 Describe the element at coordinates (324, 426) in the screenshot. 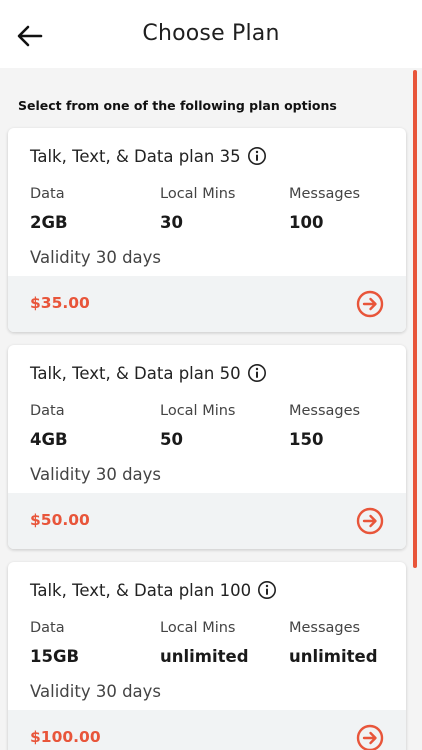

I see `messages-column: Messages 150` at that location.